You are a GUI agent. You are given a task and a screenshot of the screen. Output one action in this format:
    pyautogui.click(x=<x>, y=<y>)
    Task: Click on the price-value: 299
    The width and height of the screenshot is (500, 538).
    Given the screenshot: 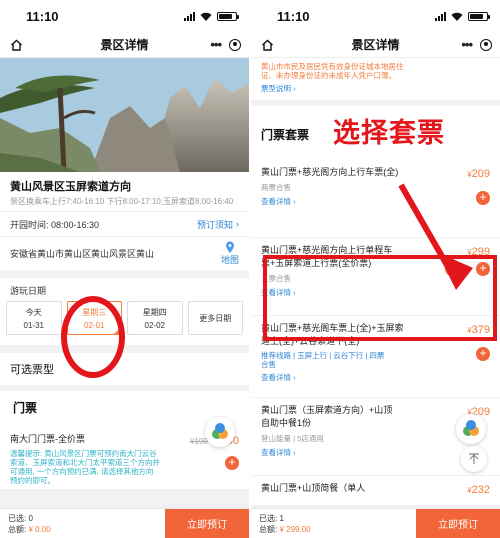 What is the action you would take?
    pyautogui.click(x=480, y=252)
    